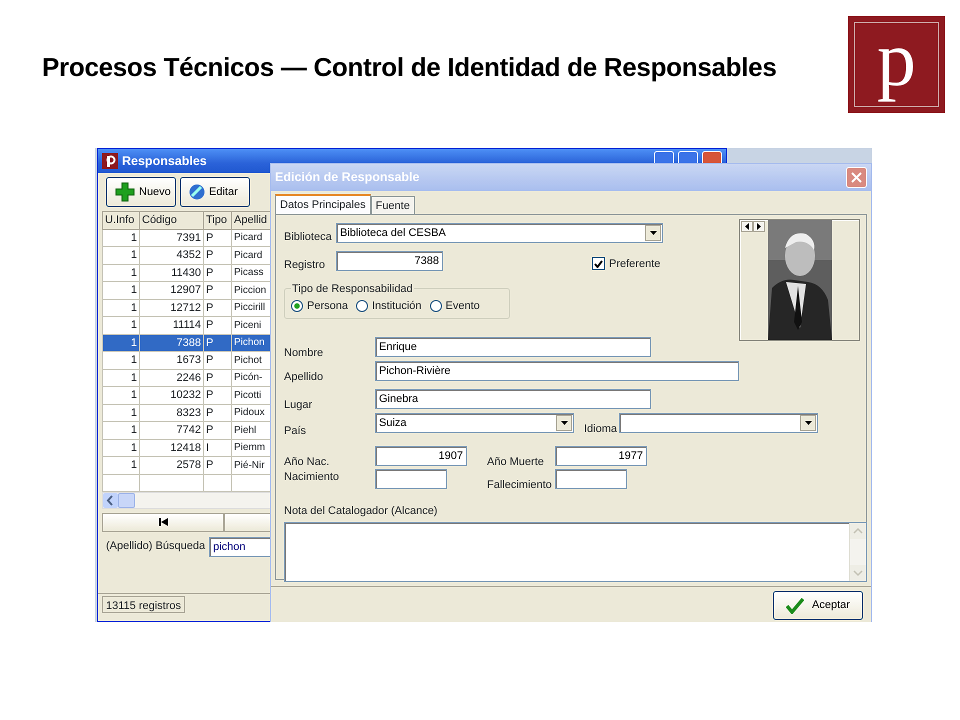 The image size is (960, 720). What do you see at coordinates (218, 220) in the screenshot?
I see `column-header: Tipo` at bounding box center [218, 220].